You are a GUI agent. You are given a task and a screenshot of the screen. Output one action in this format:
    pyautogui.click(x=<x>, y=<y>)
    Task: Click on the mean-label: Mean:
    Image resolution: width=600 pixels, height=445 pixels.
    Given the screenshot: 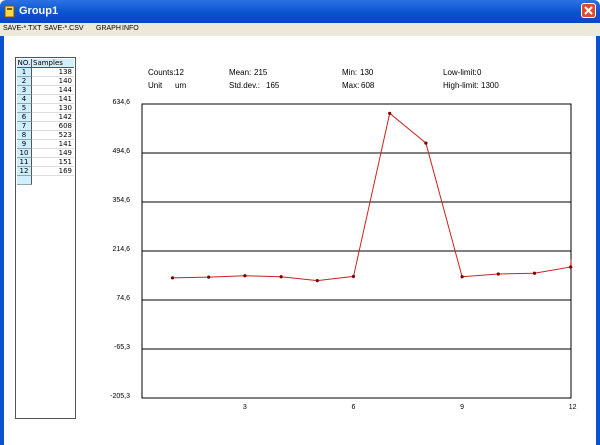 What is the action you would take?
    pyautogui.click(x=240, y=72)
    